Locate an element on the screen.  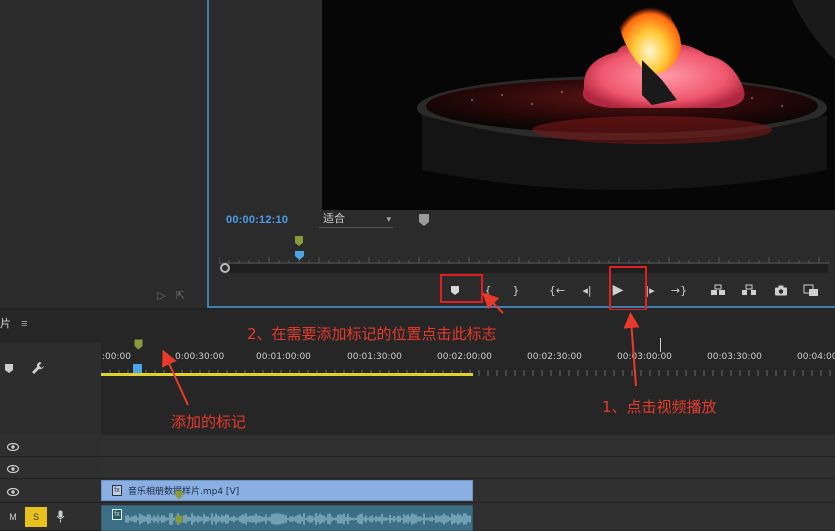
wrench-icon is located at coordinates (38, 368).